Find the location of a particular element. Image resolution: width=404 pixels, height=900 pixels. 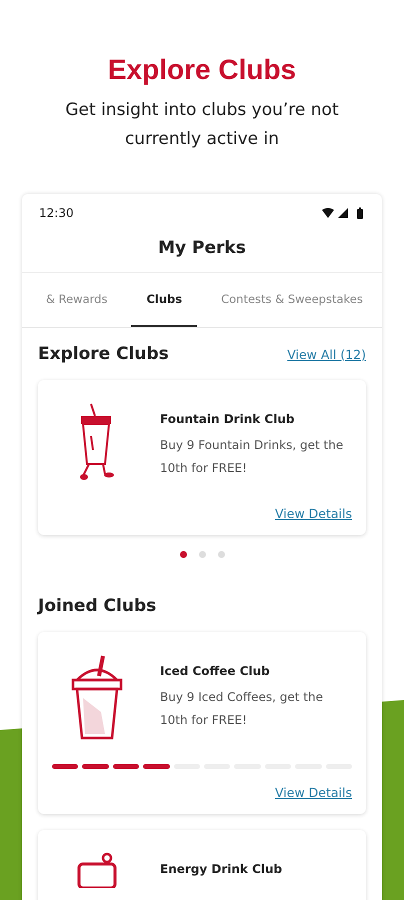

club-card: Energy Drink Club is located at coordinates (202, 865).